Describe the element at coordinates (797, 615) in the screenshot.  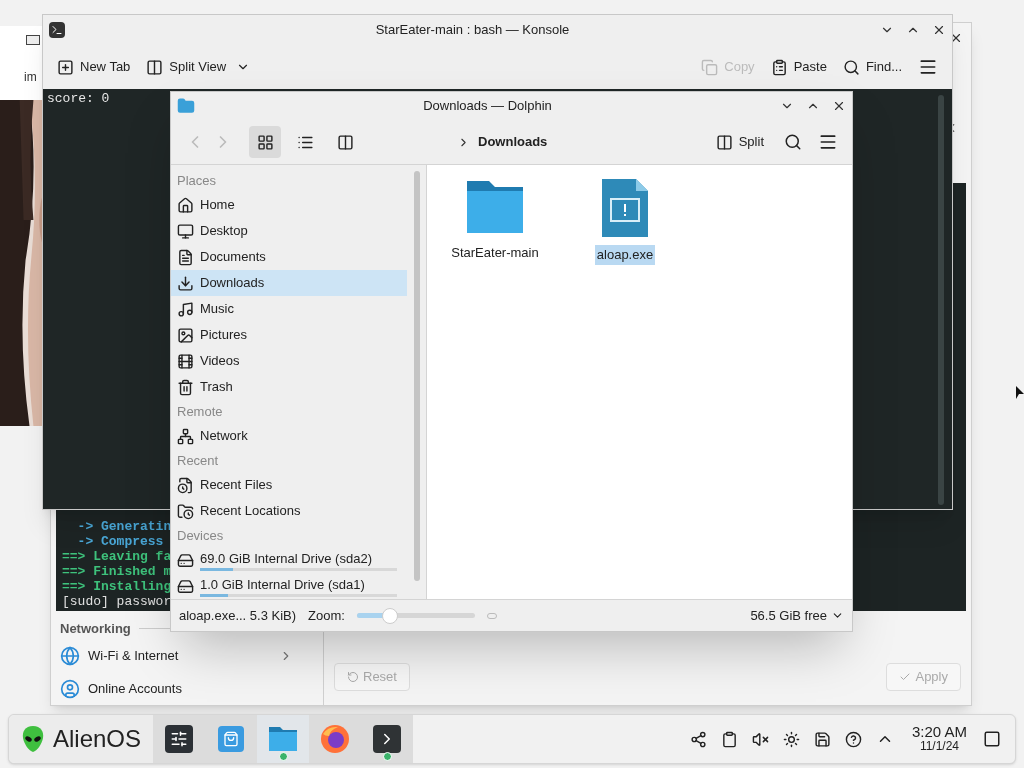
I see `free-space-button: 56.5 GiB free` at that location.